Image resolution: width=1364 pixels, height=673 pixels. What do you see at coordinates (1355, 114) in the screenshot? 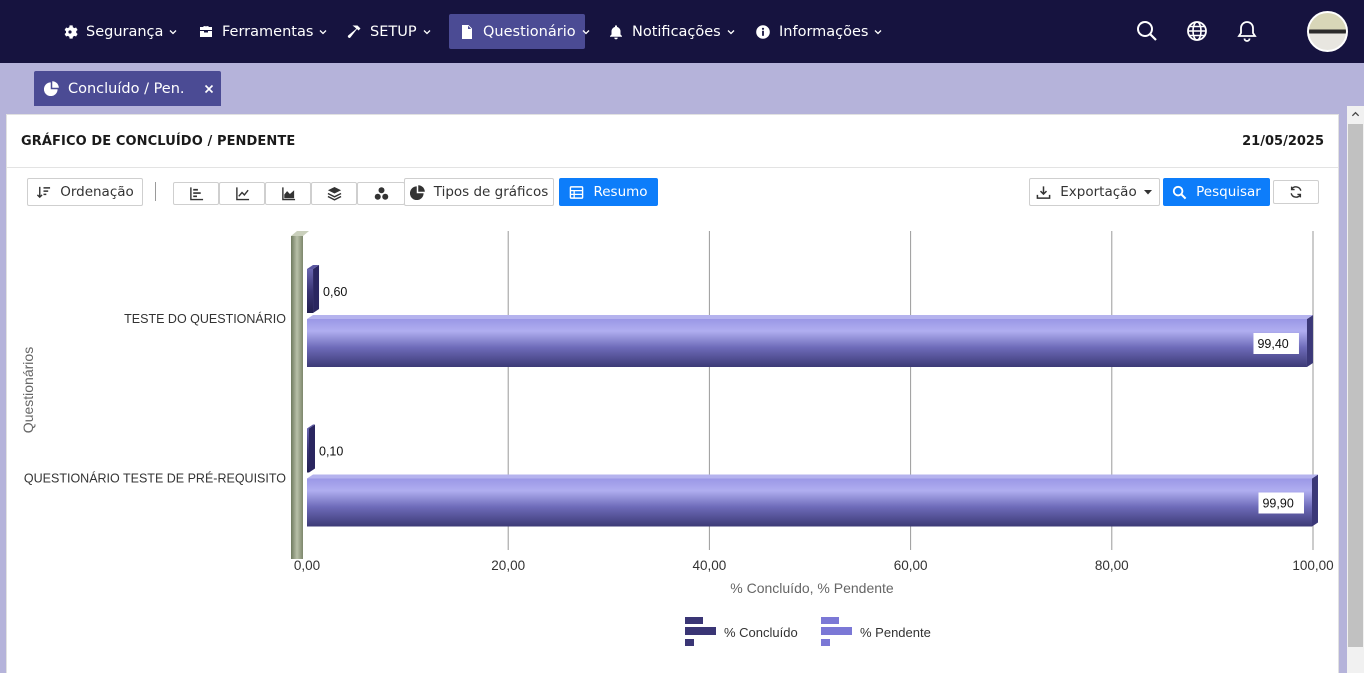
I see `scroll-up-icon` at bounding box center [1355, 114].